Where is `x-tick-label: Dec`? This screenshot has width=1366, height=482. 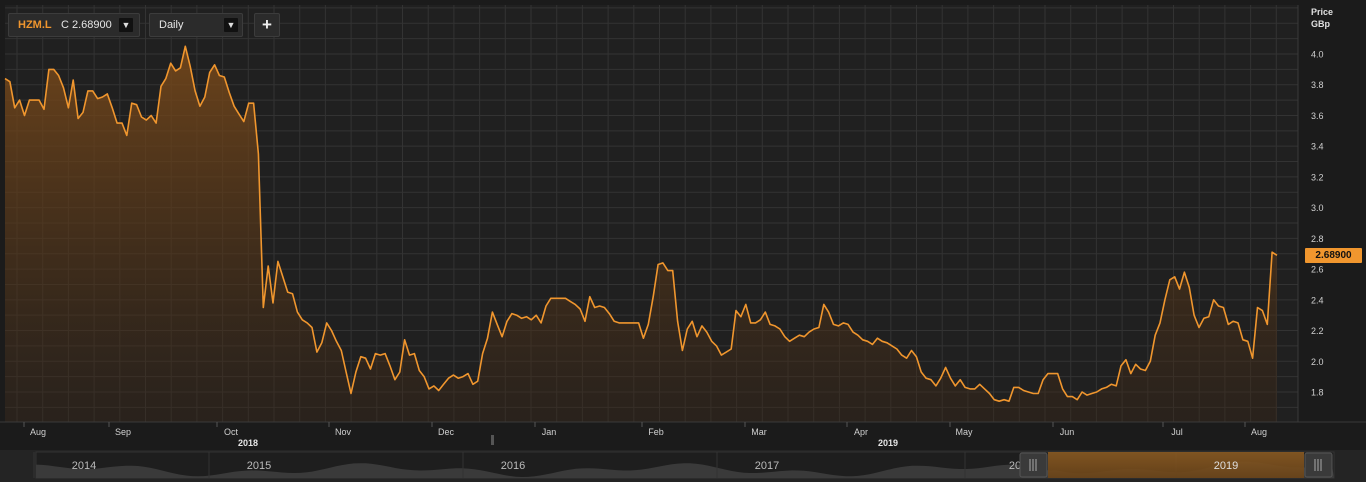 x-tick-label: Dec is located at coordinates (446, 432).